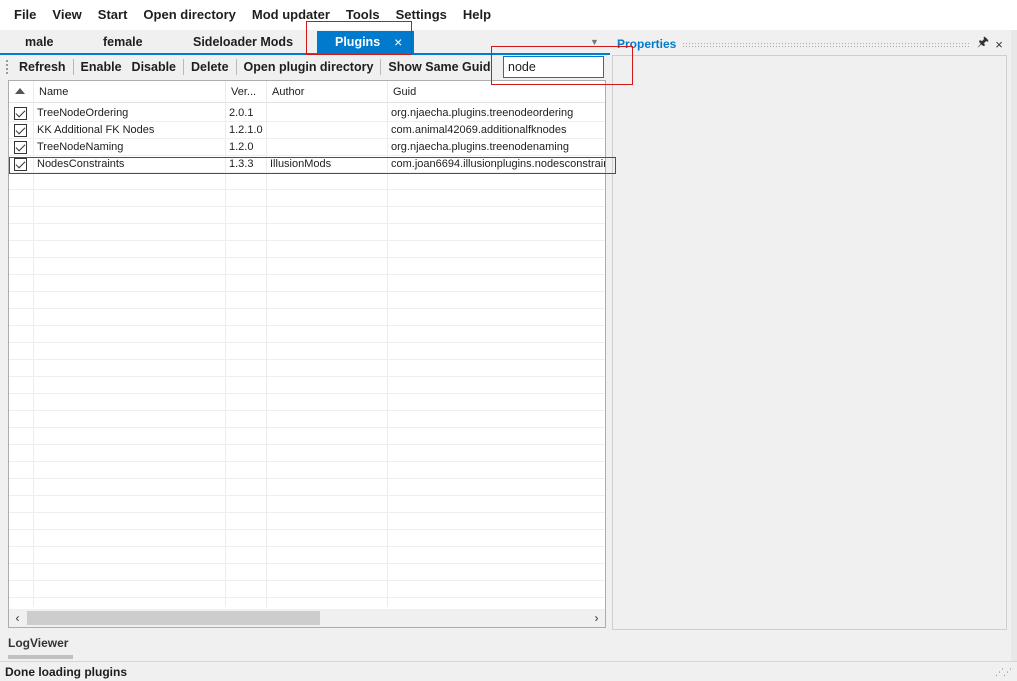  Describe the element at coordinates (508, 671) in the screenshot. I see `status-bar: Done loading plugins ⋰⋰` at that location.